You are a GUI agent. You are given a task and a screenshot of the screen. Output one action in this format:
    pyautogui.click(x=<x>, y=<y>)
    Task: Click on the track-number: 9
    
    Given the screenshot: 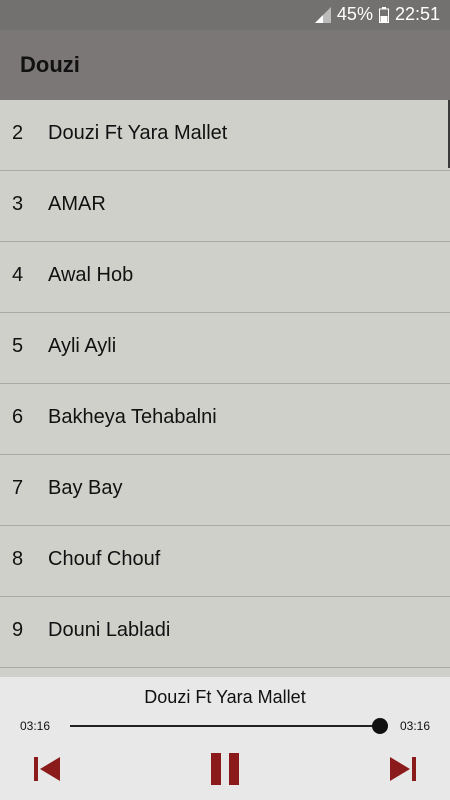 What is the action you would take?
    pyautogui.click(x=18, y=630)
    